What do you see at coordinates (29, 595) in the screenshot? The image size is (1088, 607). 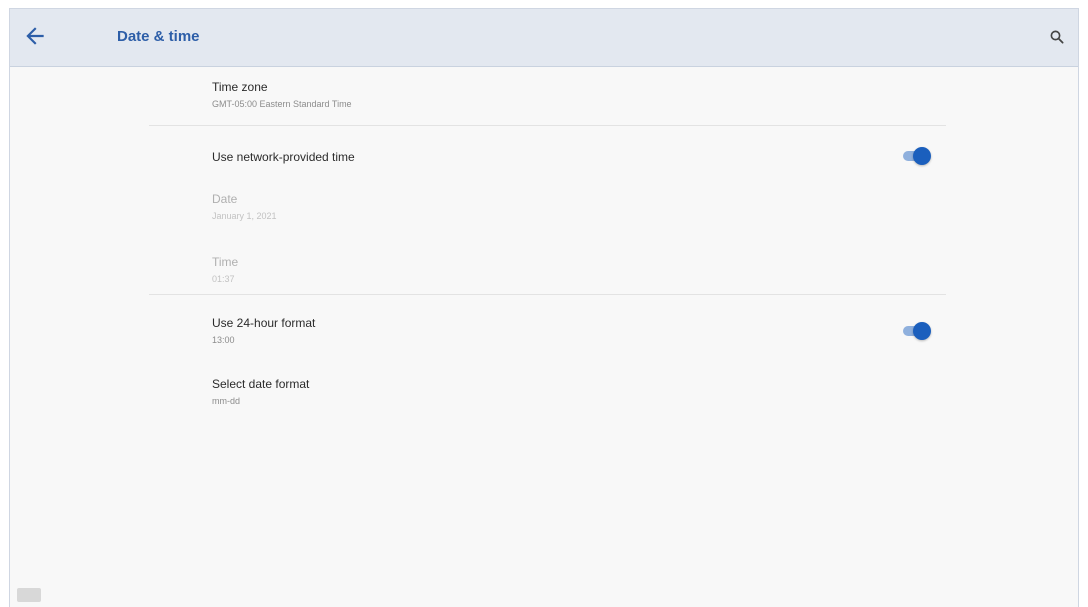 I see `nav-handle` at bounding box center [29, 595].